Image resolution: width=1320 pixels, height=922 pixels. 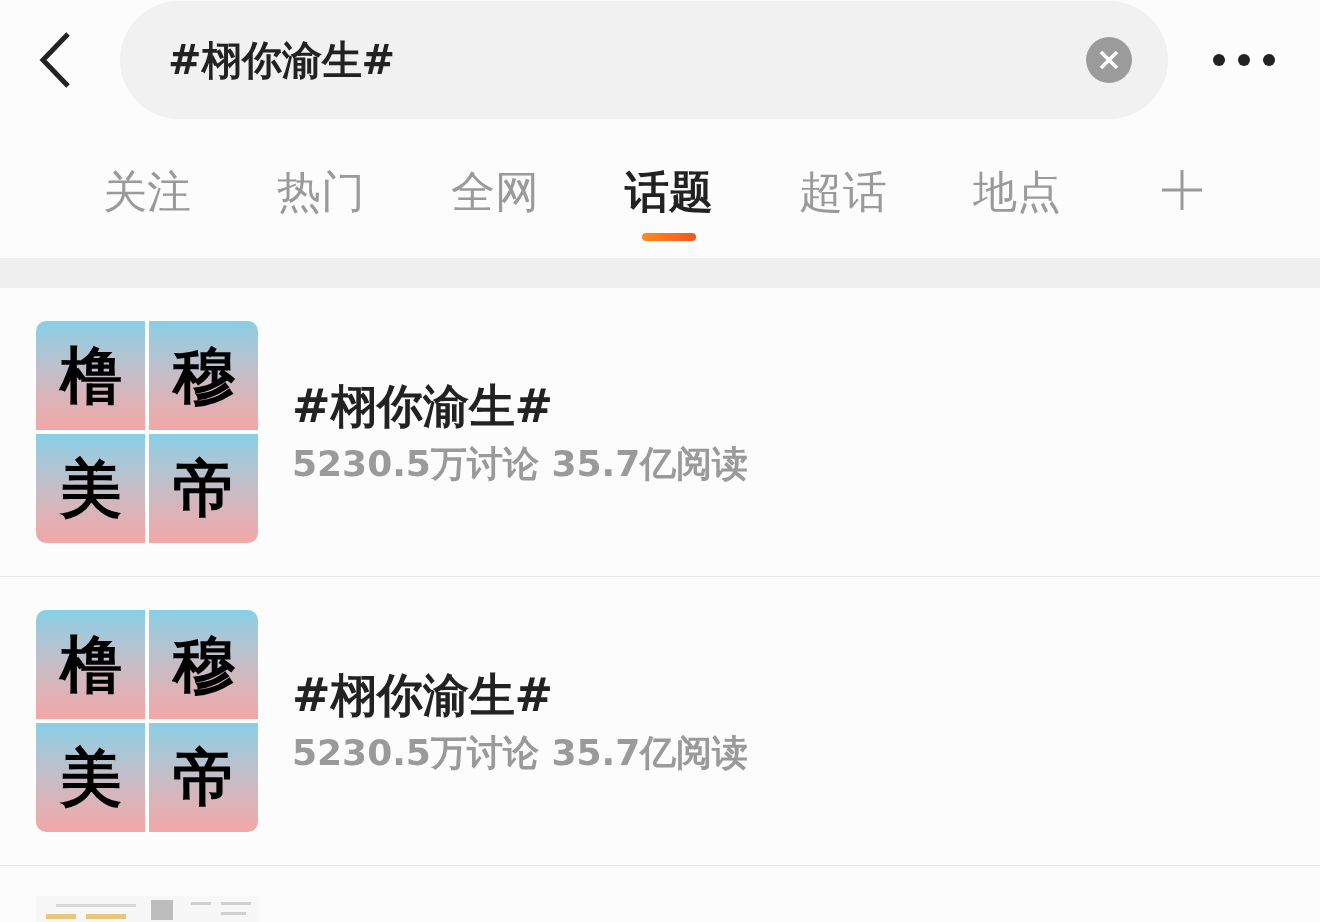 I want to click on tab: 关注, so click(x=147, y=202).